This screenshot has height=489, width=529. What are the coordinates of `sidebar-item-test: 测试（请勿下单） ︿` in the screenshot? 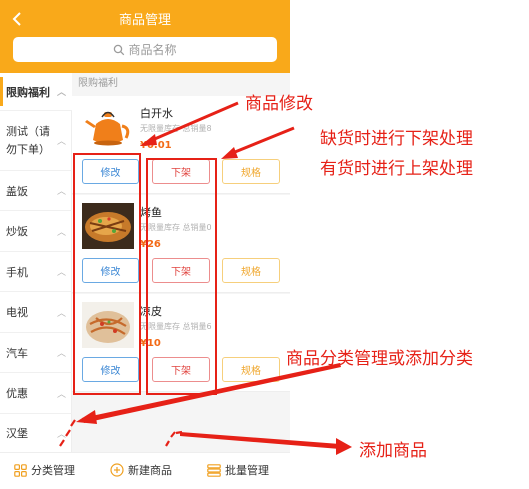 It's located at (36, 141).